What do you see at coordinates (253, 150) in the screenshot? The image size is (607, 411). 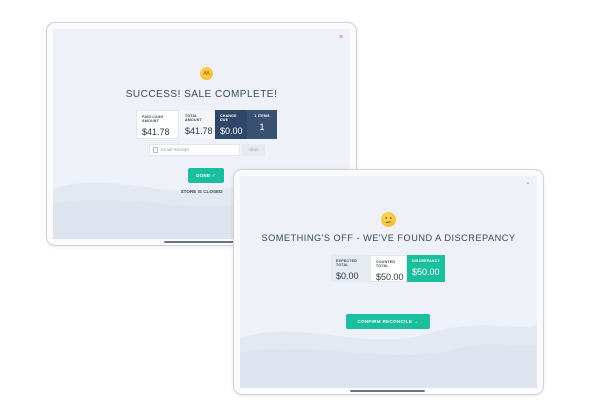 I see `send-button: SEND` at bounding box center [253, 150].